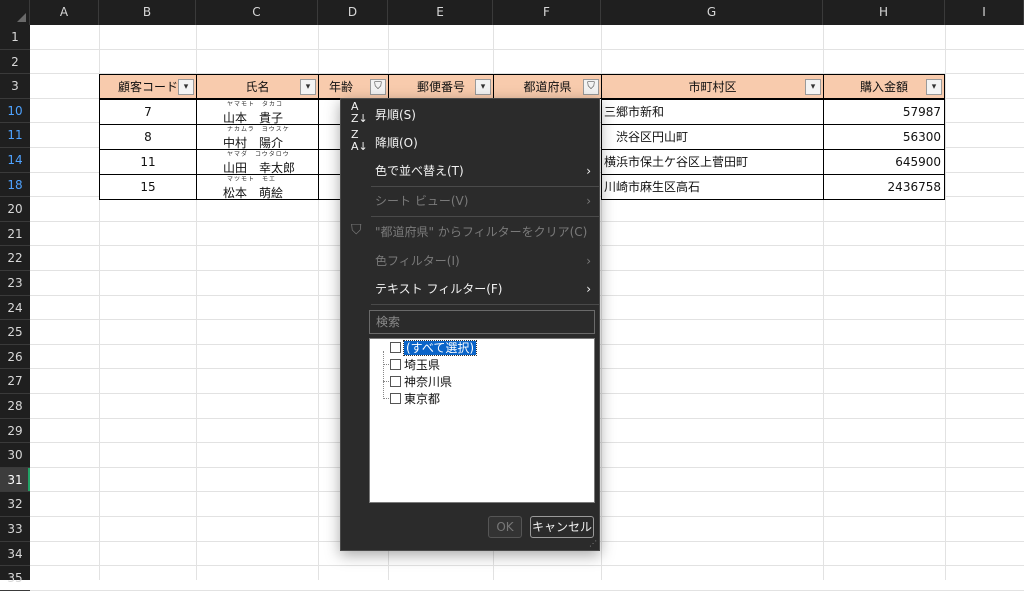 This screenshot has width=1024, height=591. I want to click on cell-city: 横浜市保土ケ谷区上菅田町, so click(712, 162).